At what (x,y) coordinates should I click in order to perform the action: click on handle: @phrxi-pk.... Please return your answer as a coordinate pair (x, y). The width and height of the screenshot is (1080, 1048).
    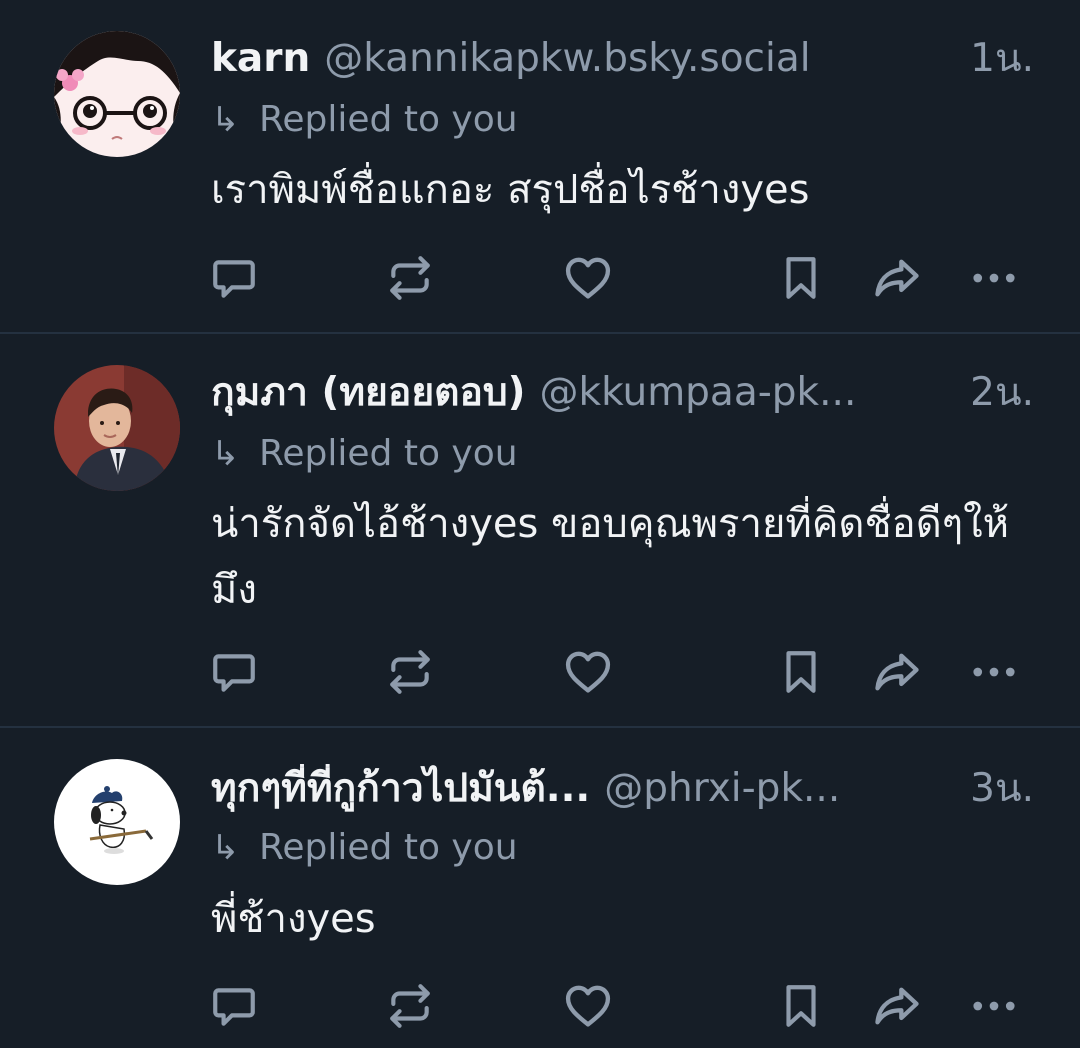
    Looking at the image, I should click on (722, 789).